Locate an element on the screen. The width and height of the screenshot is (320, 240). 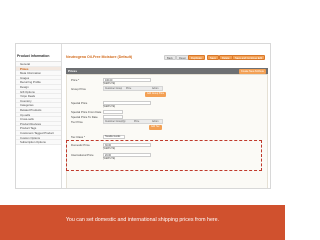
tier-col-customer-group: Customer Group is located at coordinates (113, 121).